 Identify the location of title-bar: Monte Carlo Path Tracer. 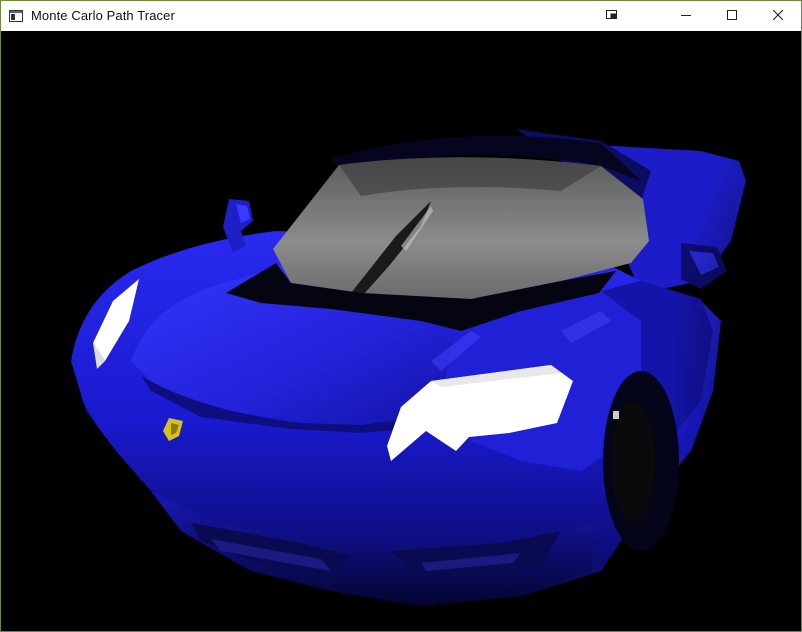
(401, 16).